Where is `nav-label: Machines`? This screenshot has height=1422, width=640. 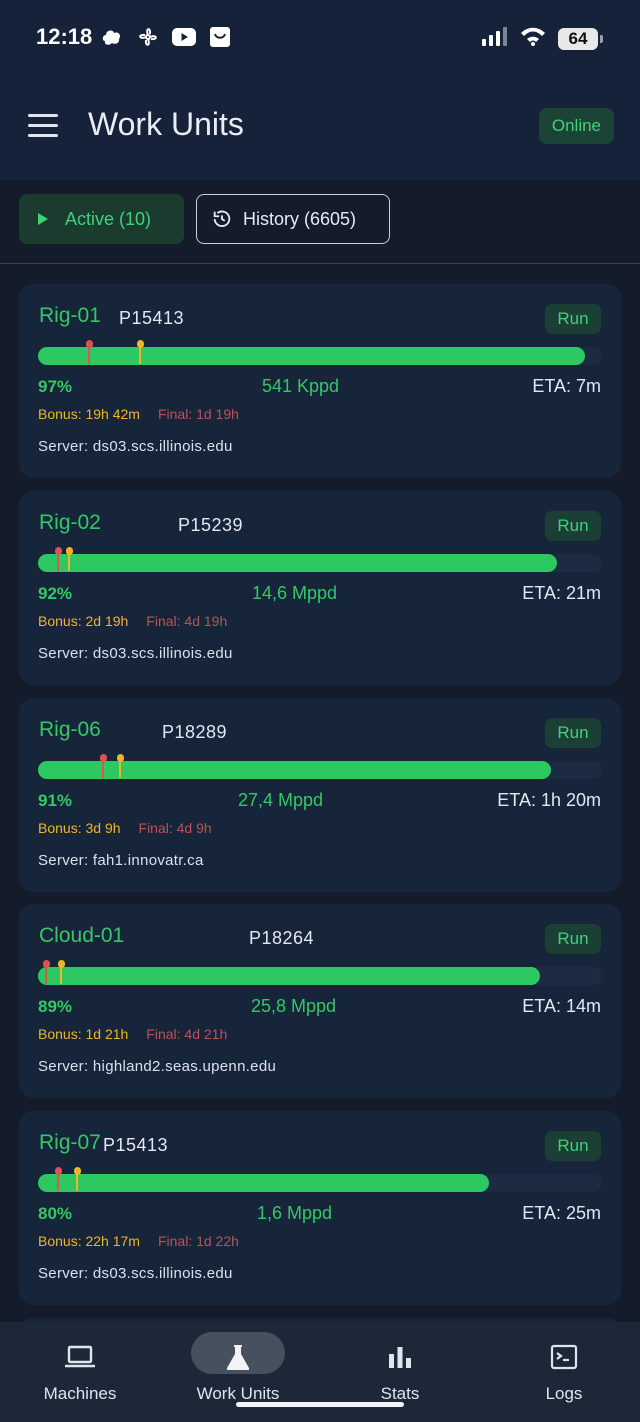 nav-label: Machines is located at coordinates (80, 1393).